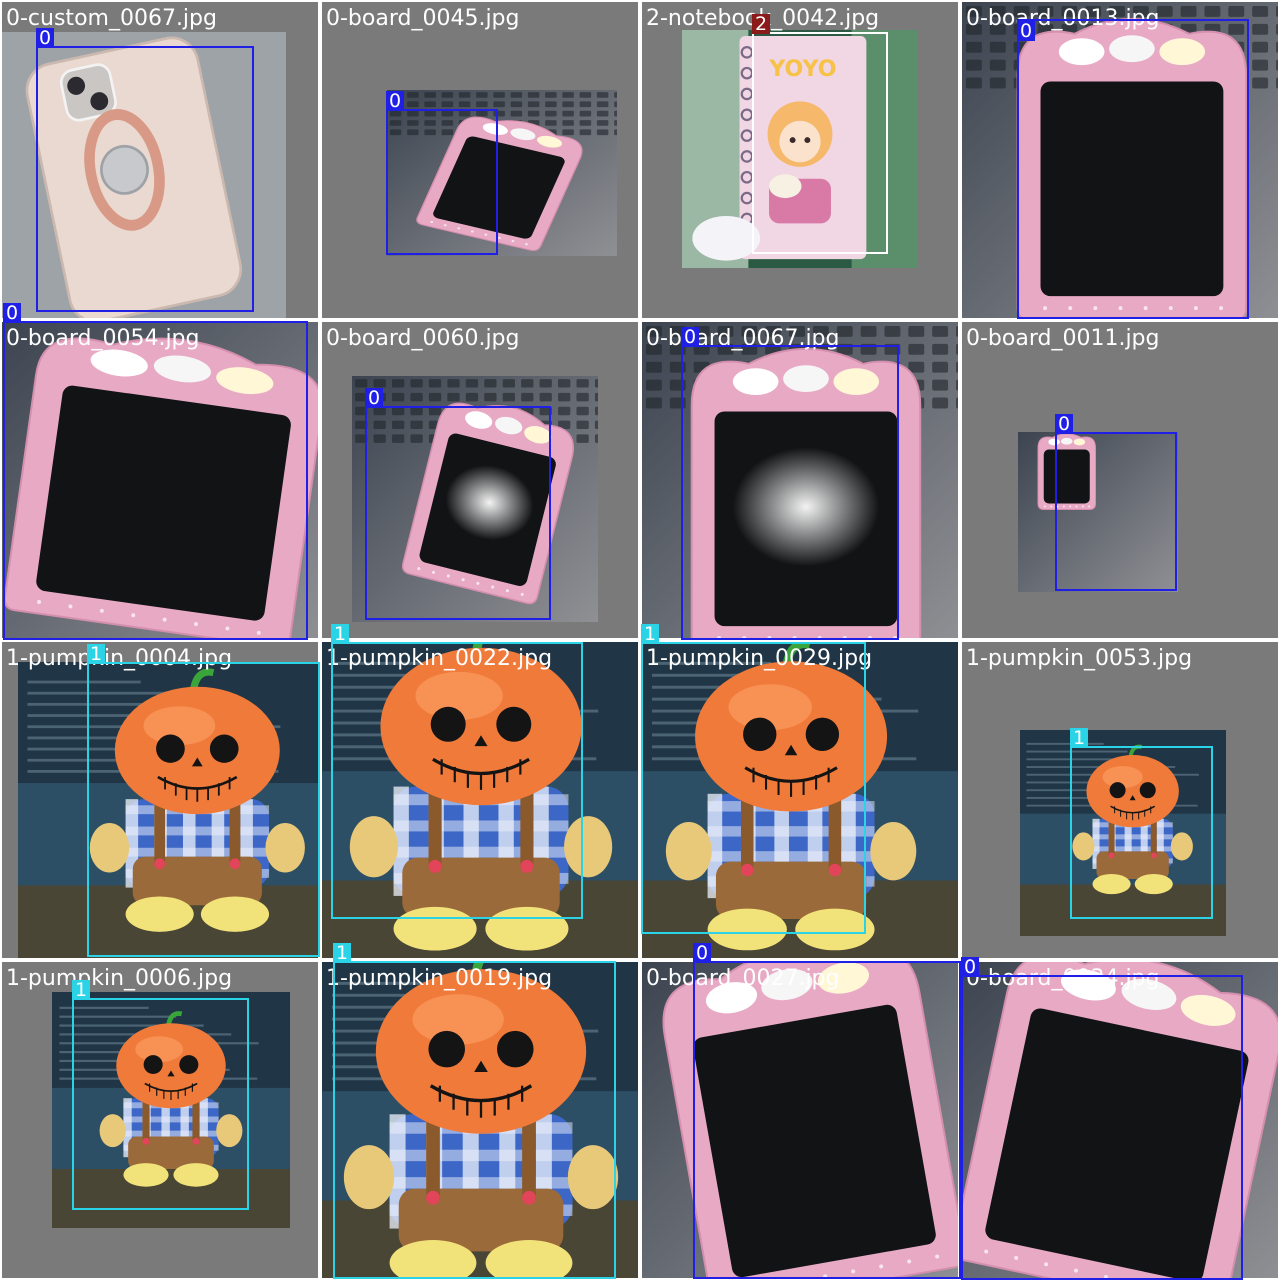 Image resolution: width=1280 pixels, height=1280 pixels. Describe the element at coordinates (1079, 658) in the screenshot. I see `image-filename: 1-pumpkin_0053.jpg` at that location.